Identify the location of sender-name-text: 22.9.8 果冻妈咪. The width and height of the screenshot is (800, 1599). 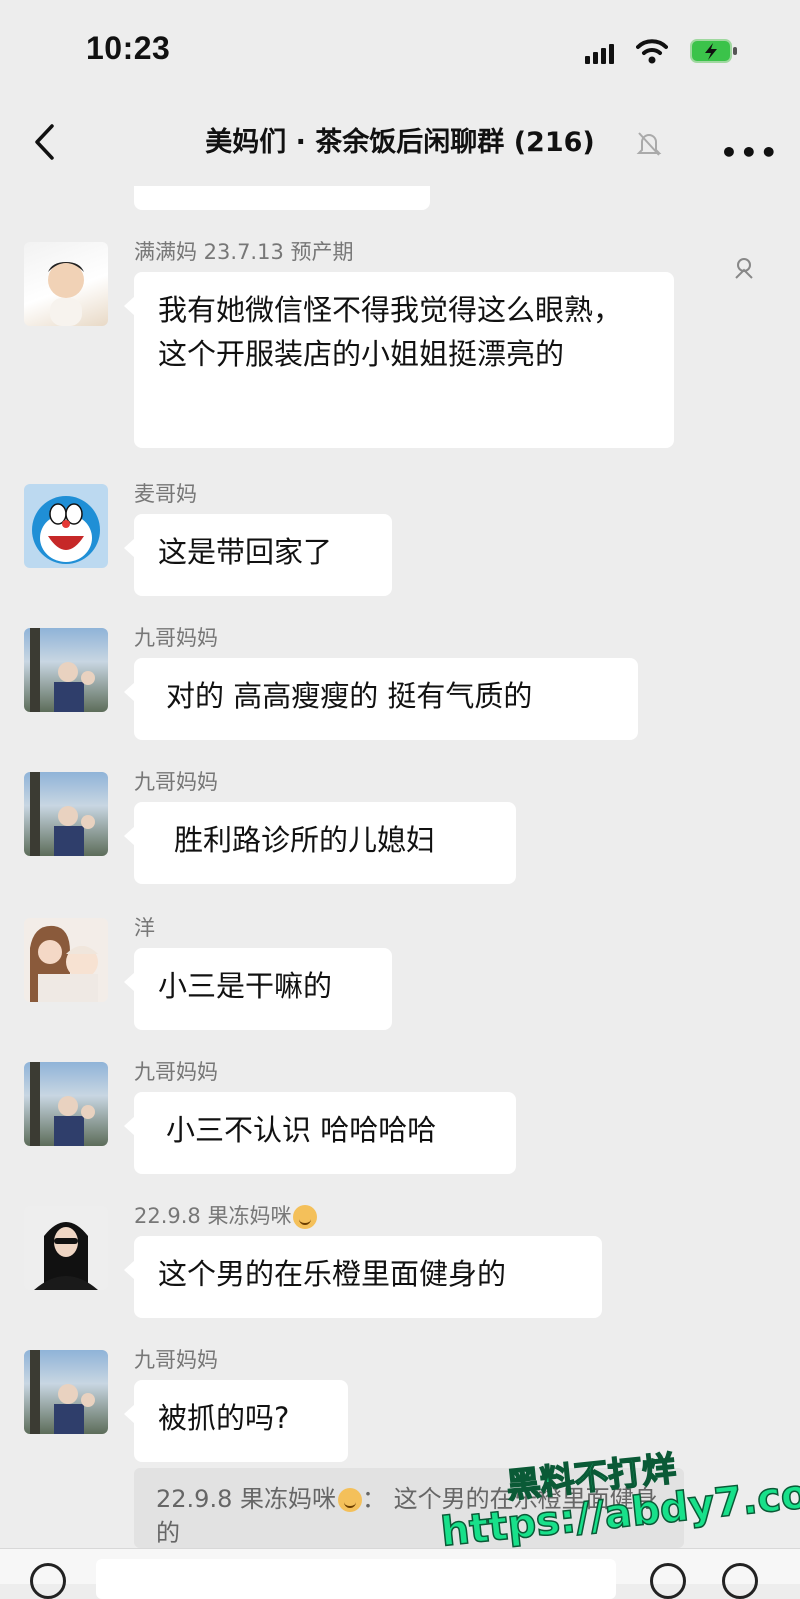
(213, 1216).